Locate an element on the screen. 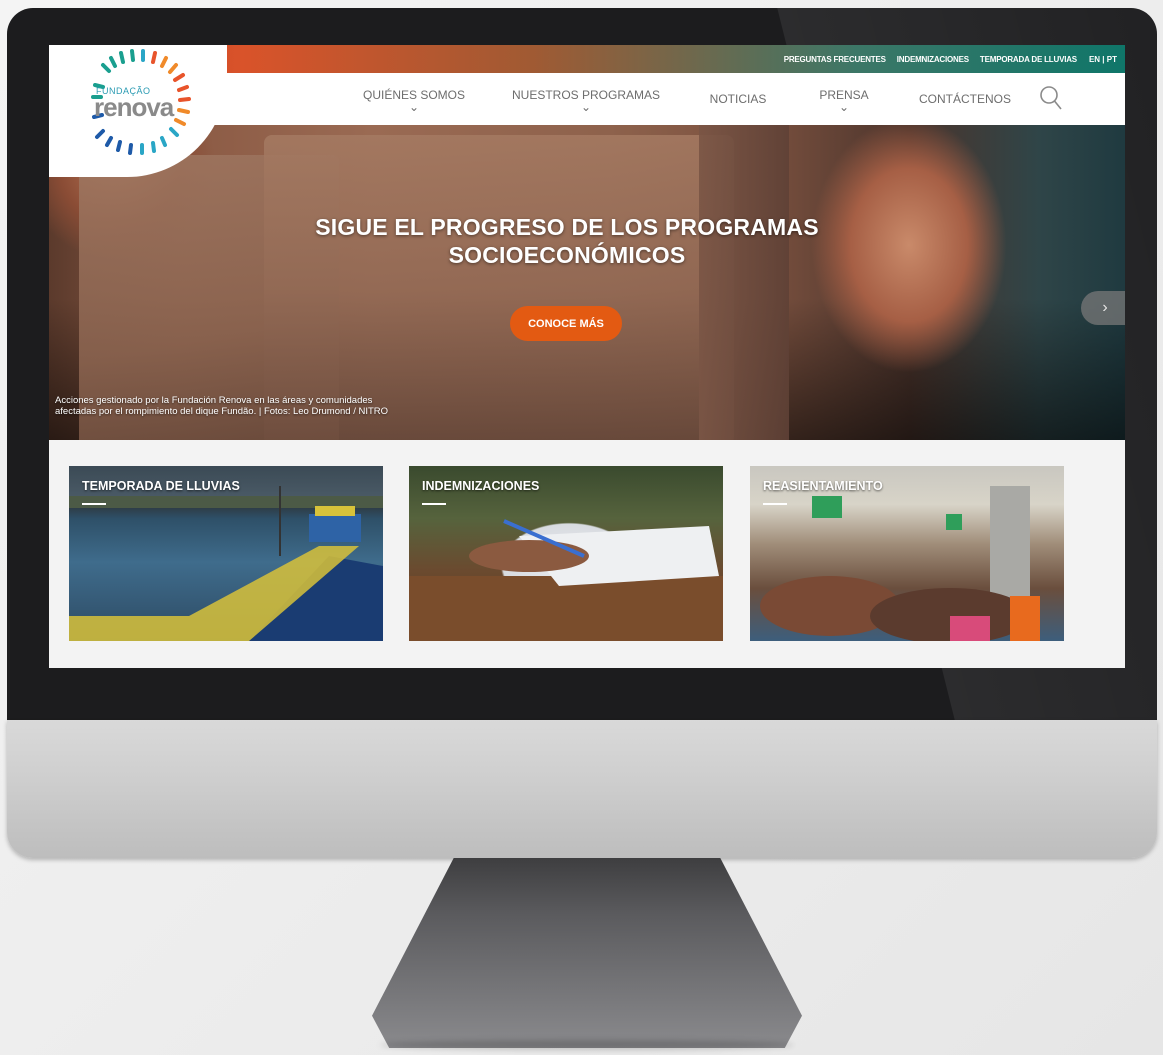 This screenshot has width=1163, height=1055. monitor-stand is located at coordinates (587, 953).